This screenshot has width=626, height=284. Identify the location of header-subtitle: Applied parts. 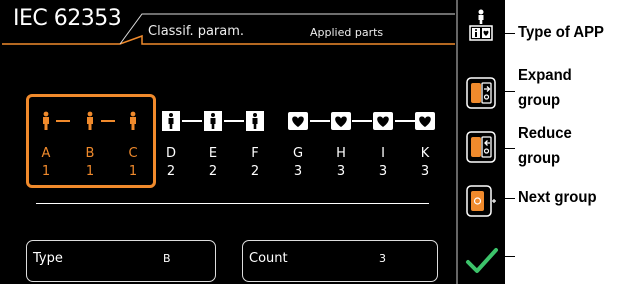
(347, 32).